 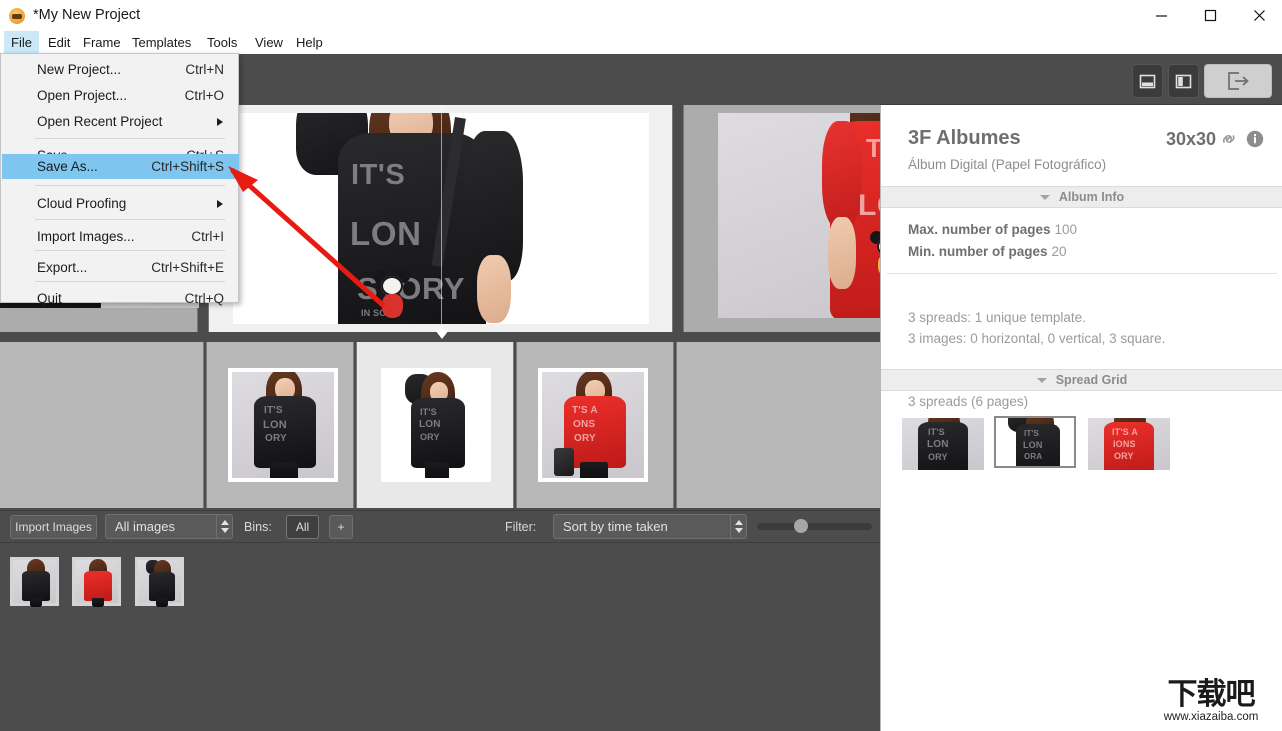 I want to click on dress-text-line-1: IT'S, so click(x=378, y=175).